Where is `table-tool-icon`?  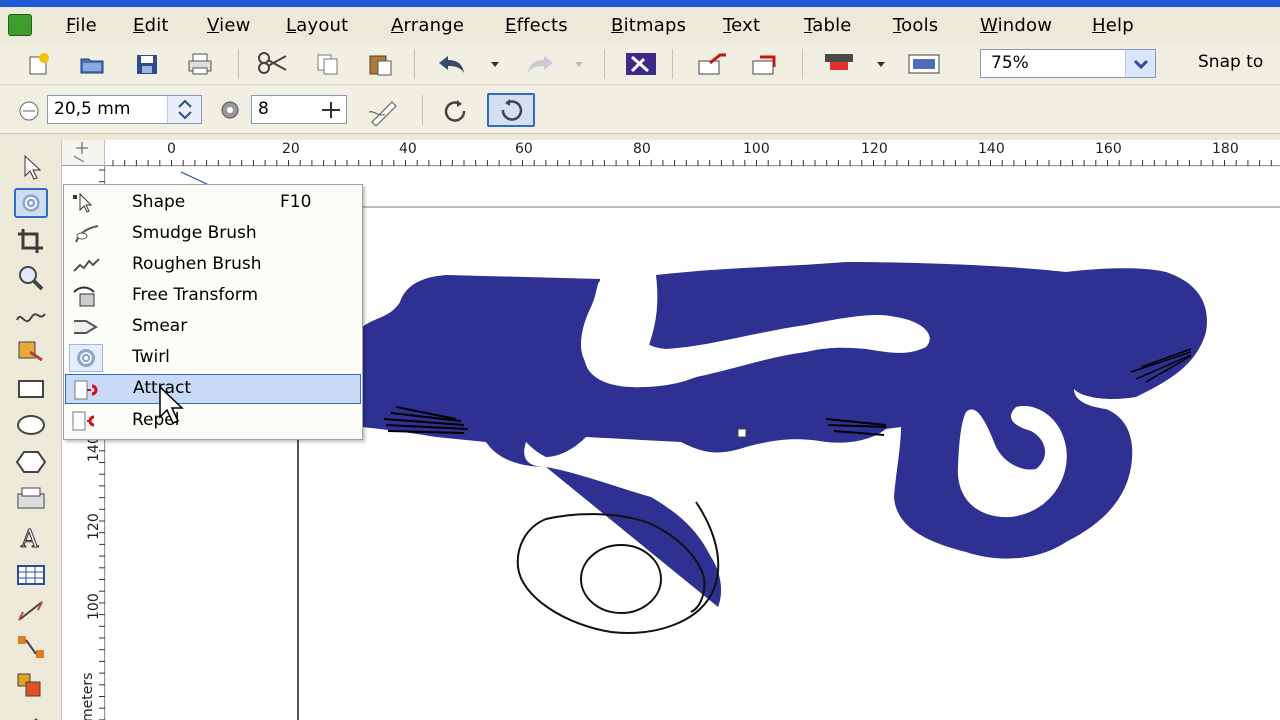 table-tool-icon is located at coordinates (31, 575).